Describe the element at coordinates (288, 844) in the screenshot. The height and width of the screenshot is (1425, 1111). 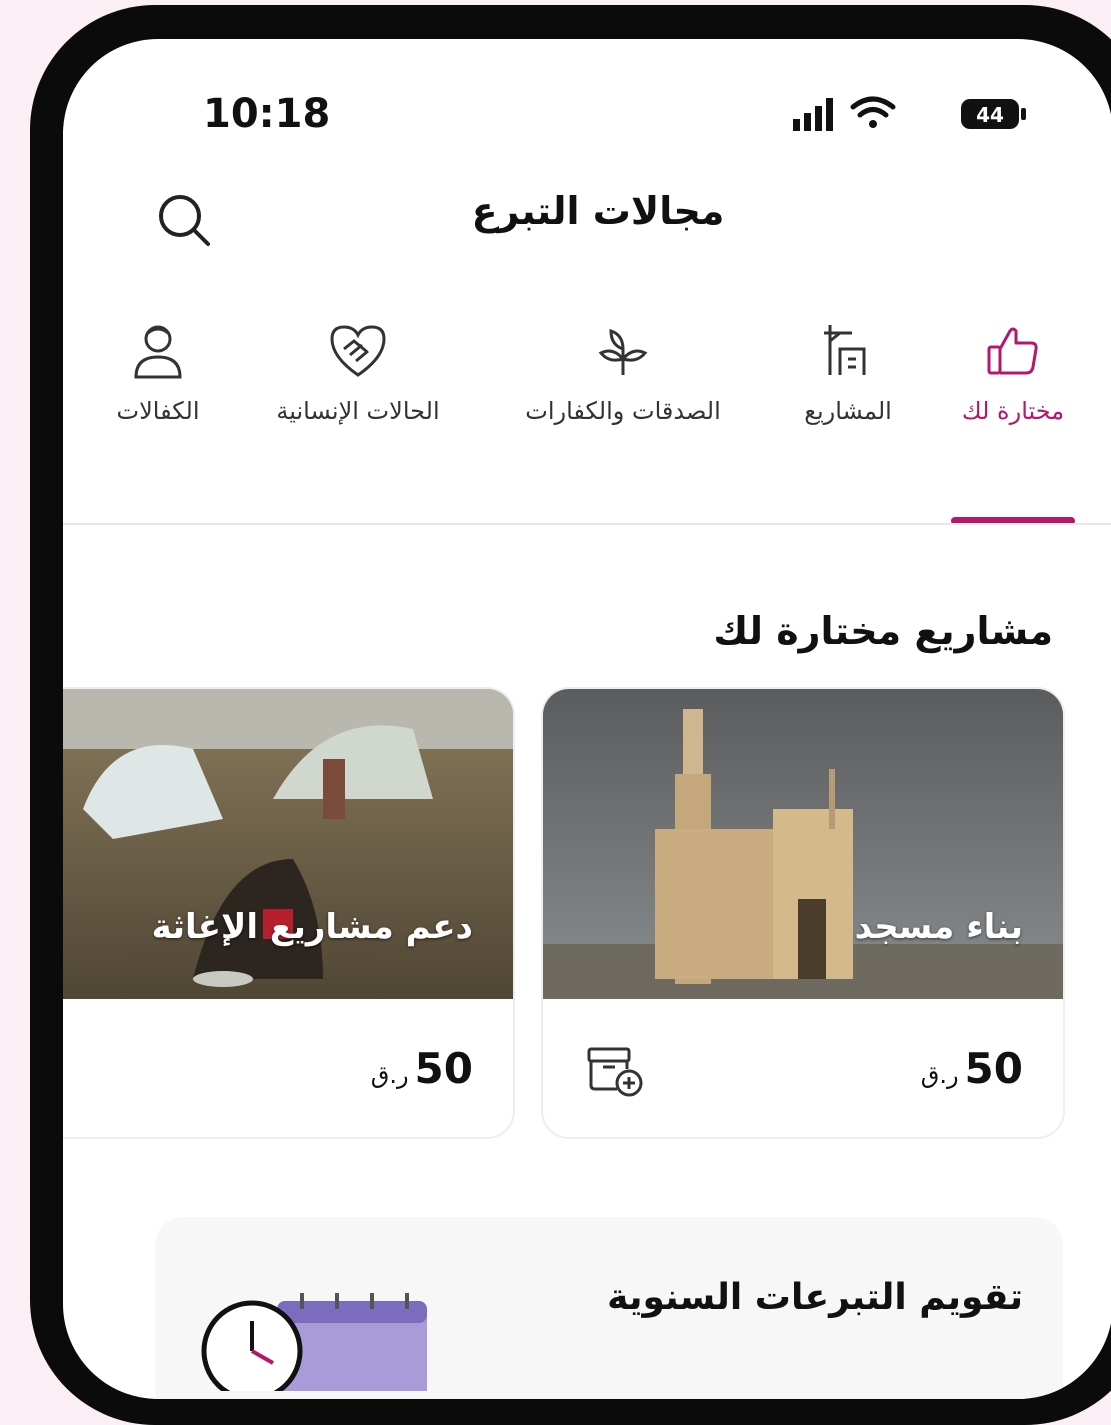
I see `relief-camp-photo` at that location.